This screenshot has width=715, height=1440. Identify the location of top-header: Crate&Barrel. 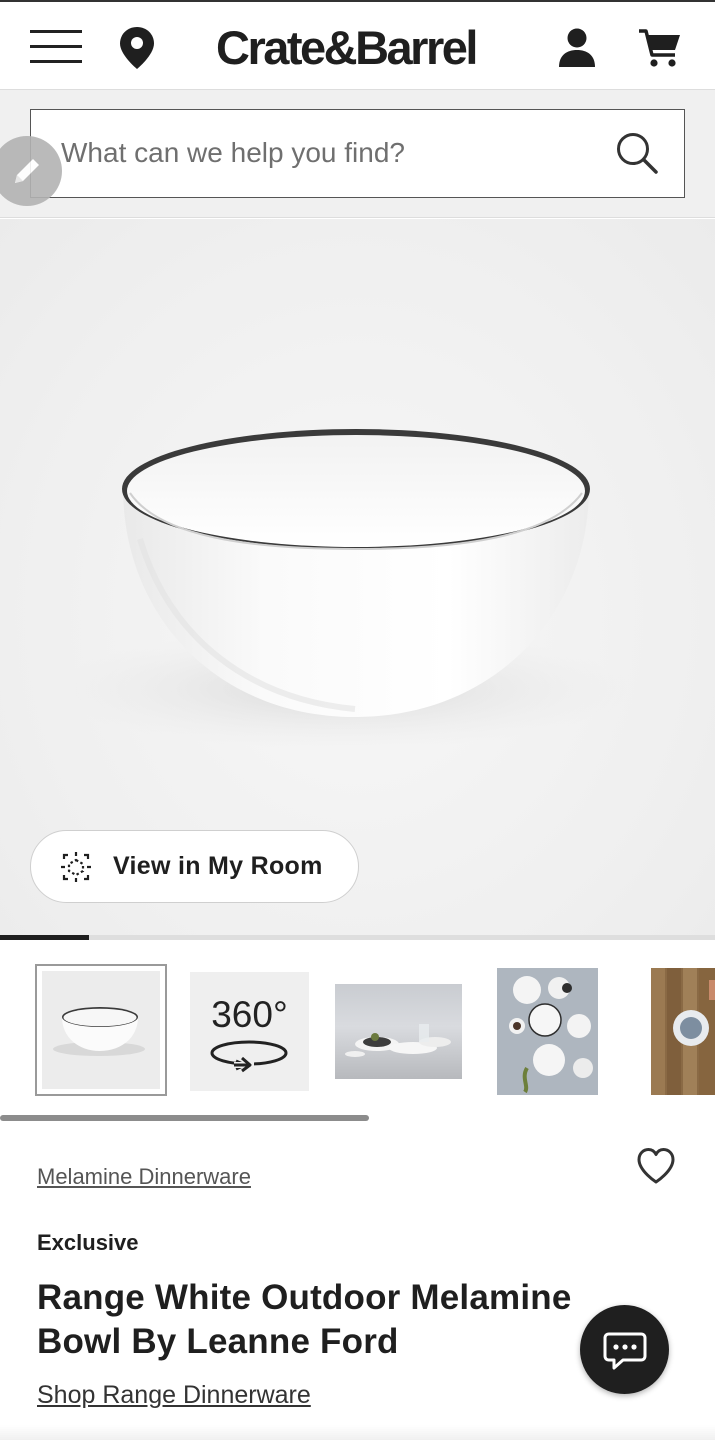
(357, 45).